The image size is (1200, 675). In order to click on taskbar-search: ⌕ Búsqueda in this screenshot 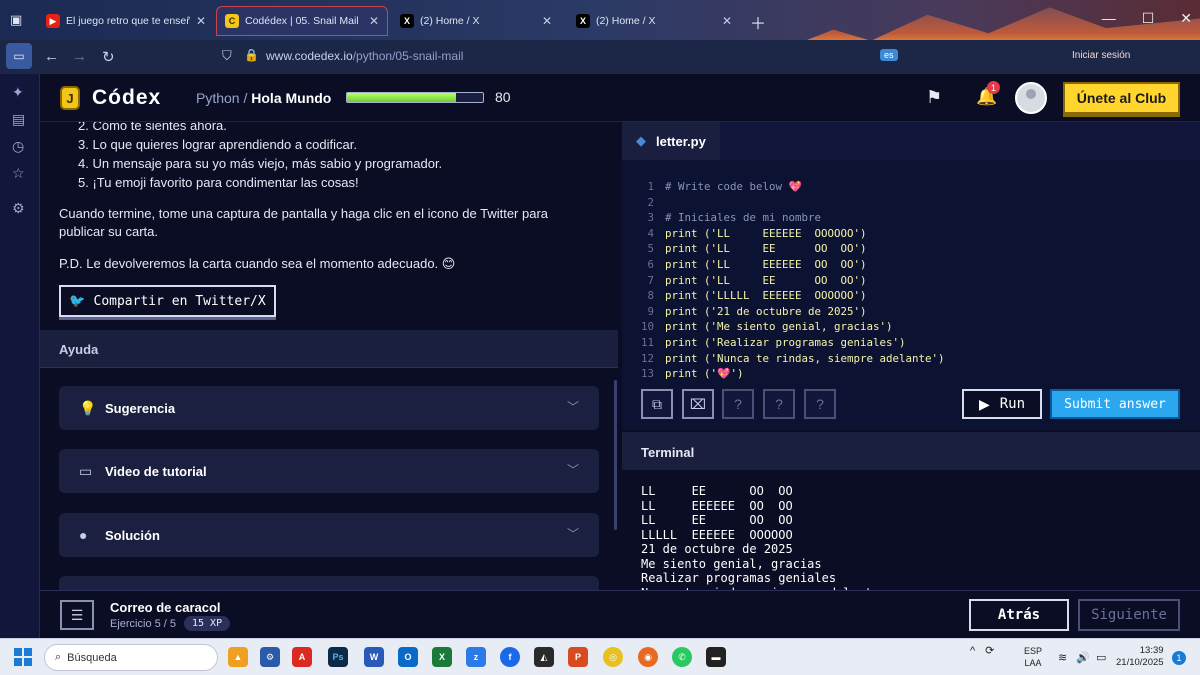, I will do `click(131, 657)`.